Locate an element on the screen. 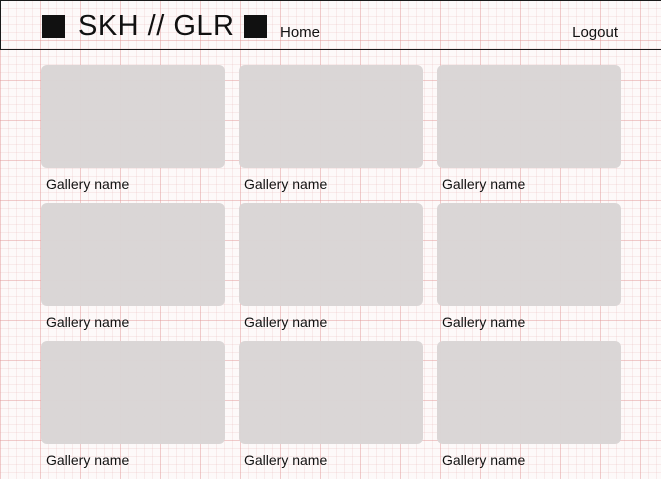 This screenshot has width=661, height=479. logo-square-left-icon is located at coordinates (53, 26).